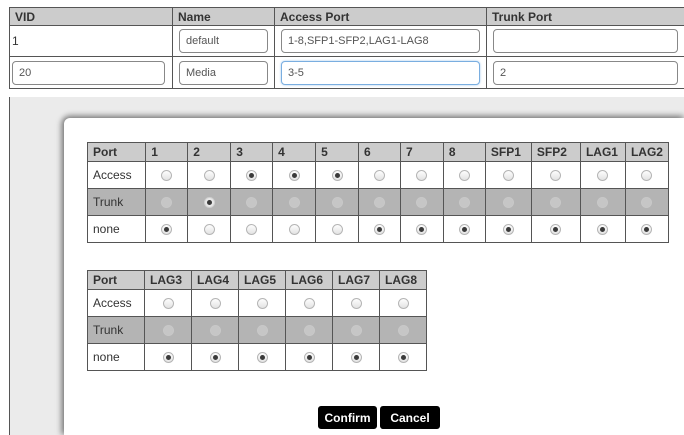 The image size is (684, 435). I want to click on port-header: 2, so click(209, 152).